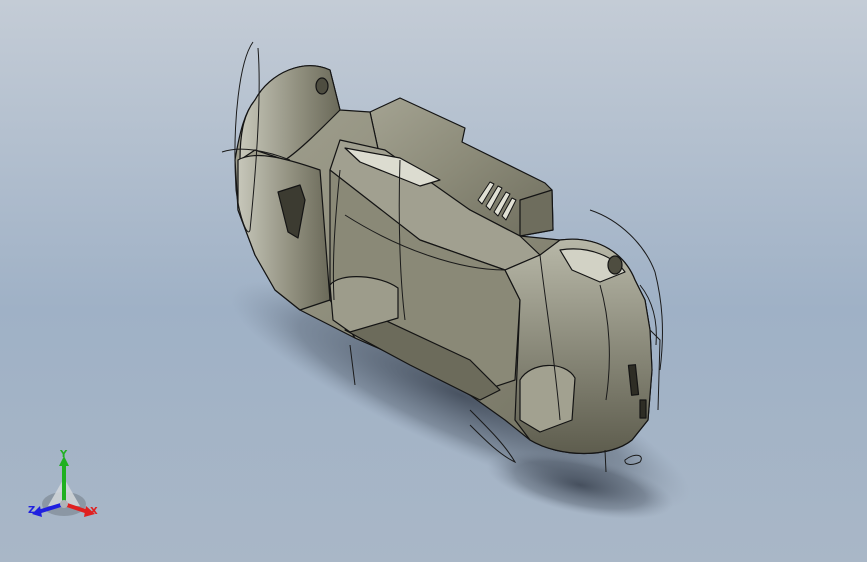  Describe the element at coordinates (64, 488) in the screenshot. I see `orientation-triad: Y Z X` at that location.